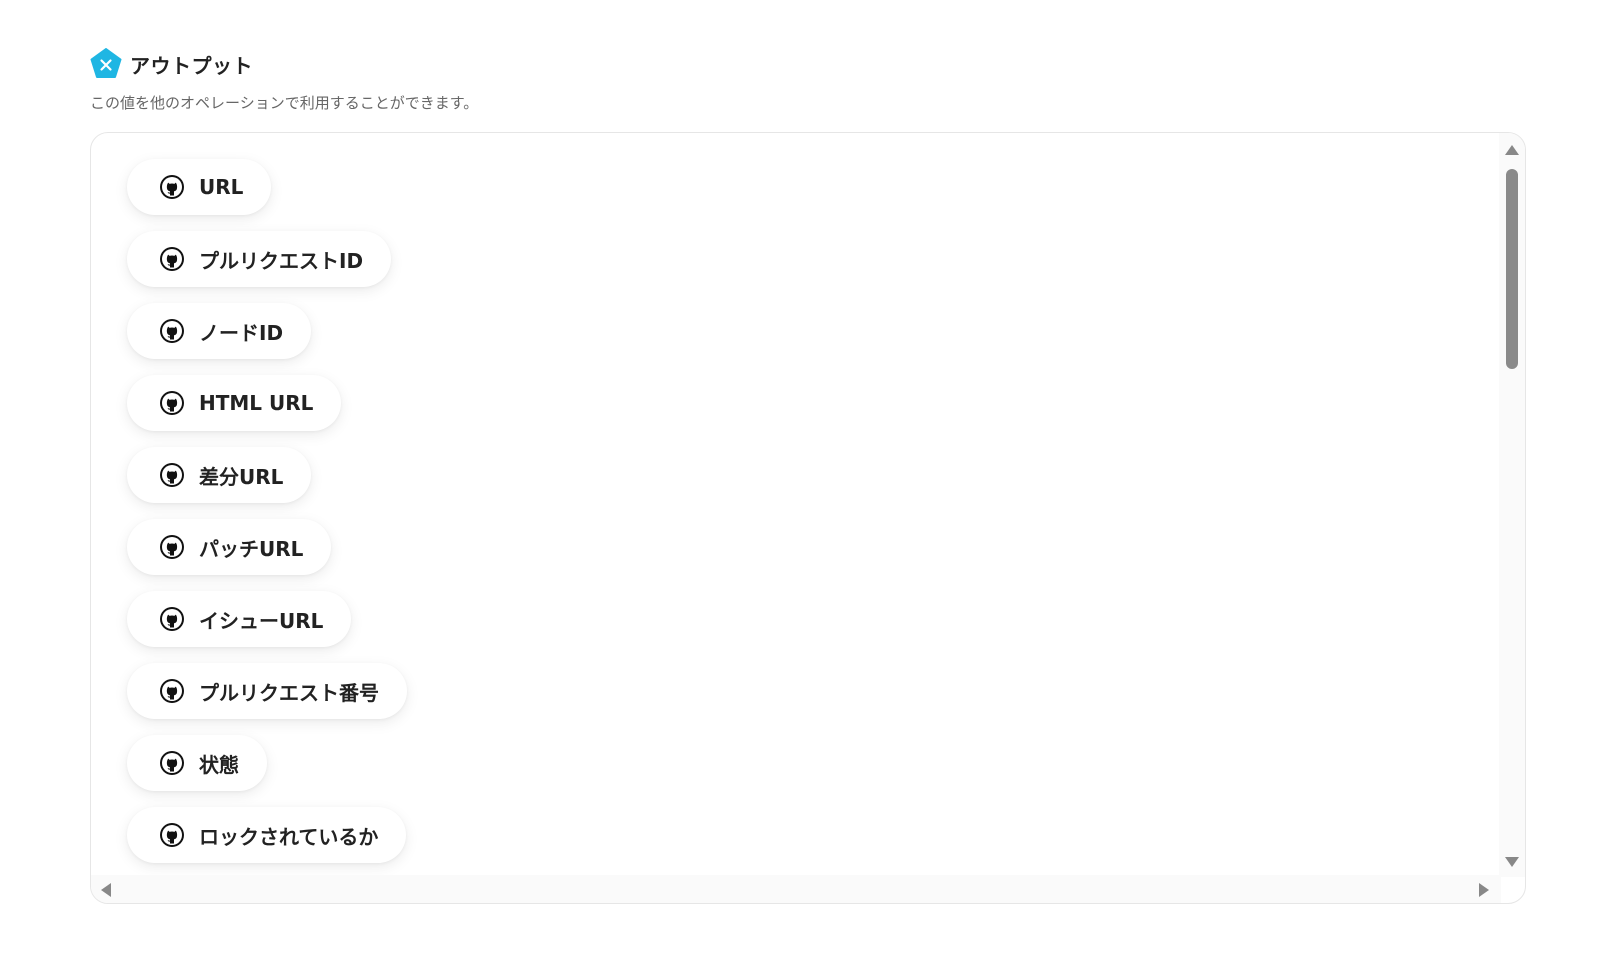 This screenshot has height=968, width=1600. I want to click on output-pill-label: プルリクエストID, so click(281, 260).